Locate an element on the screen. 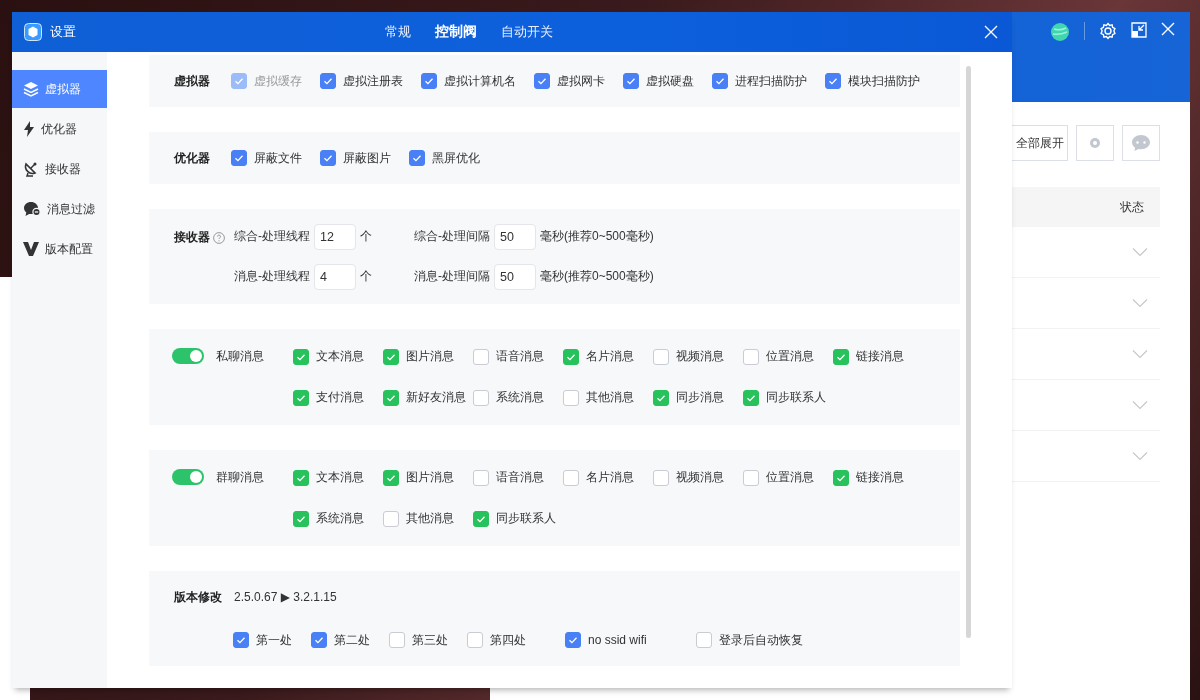 This screenshot has width=1200, height=700. checkbox-option: no ssid wifi is located at coordinates (630, 640).